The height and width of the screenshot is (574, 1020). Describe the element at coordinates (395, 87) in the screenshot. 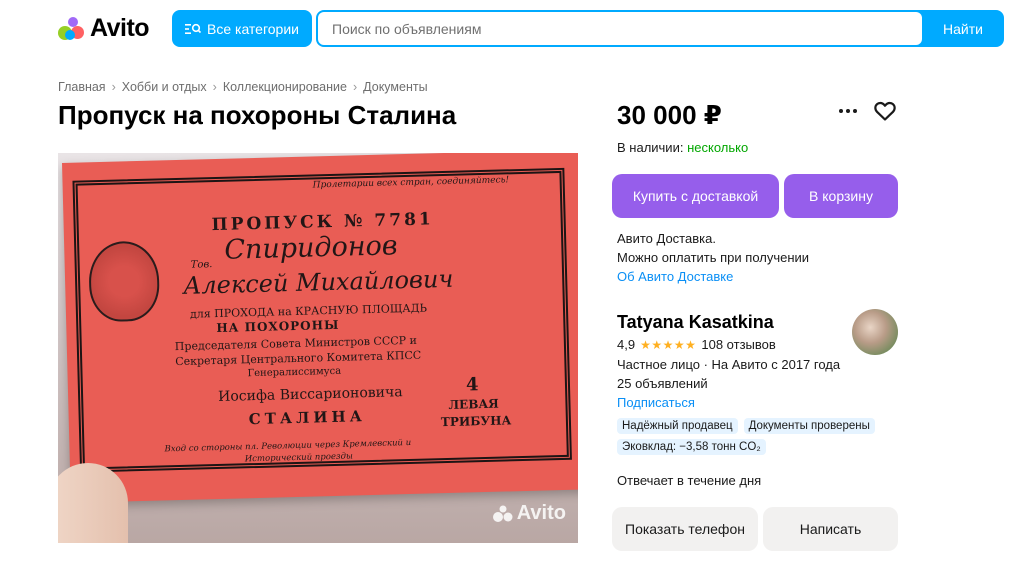

I see `breadcrumb-item-documents: Документы` at that location.